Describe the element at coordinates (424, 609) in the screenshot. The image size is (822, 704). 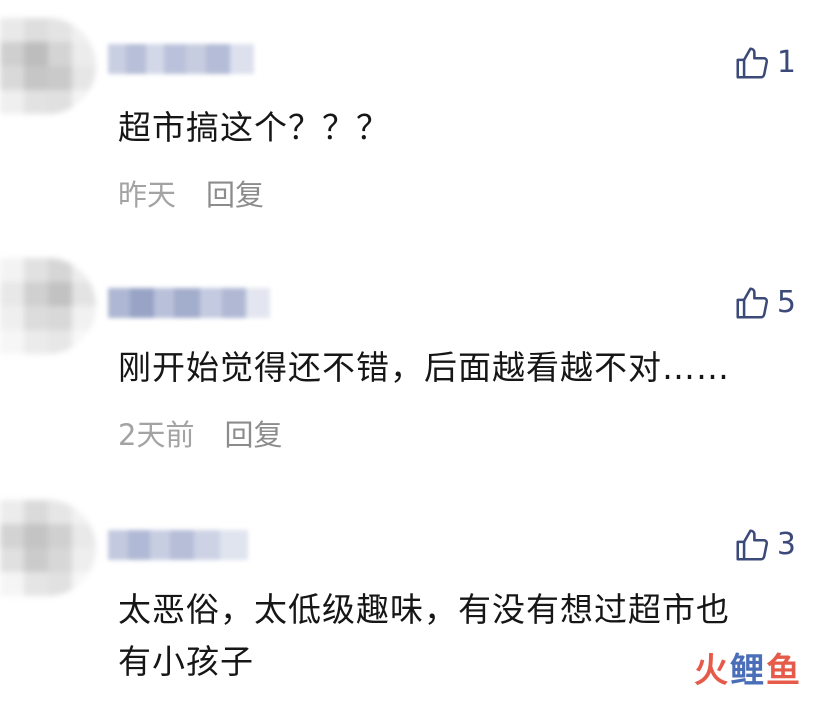
I see `comment-text-line-1: 太恶俗，太低级趣味，有没有想过超市也` at that location.